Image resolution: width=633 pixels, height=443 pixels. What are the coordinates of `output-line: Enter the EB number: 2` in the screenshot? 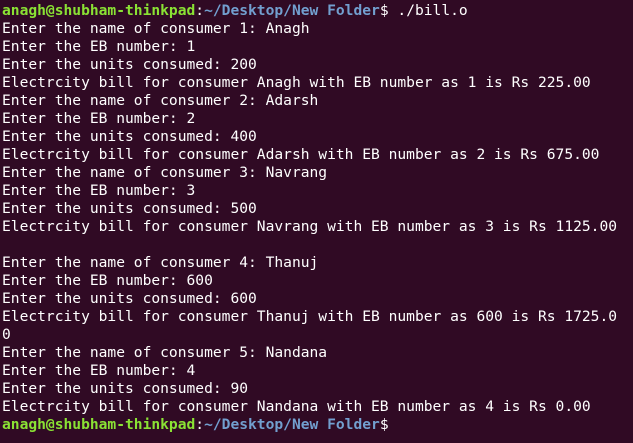 It's located at (99, 118).